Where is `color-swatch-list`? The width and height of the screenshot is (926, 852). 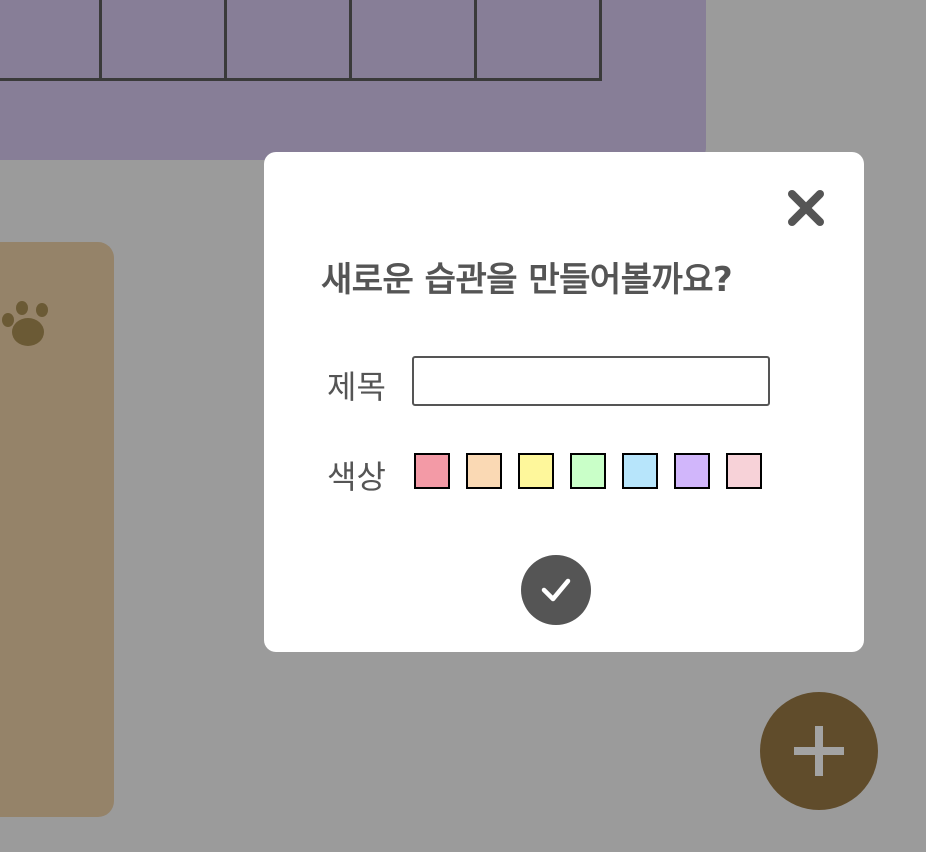 color-swatch-list is located at coordinates (588, 471).